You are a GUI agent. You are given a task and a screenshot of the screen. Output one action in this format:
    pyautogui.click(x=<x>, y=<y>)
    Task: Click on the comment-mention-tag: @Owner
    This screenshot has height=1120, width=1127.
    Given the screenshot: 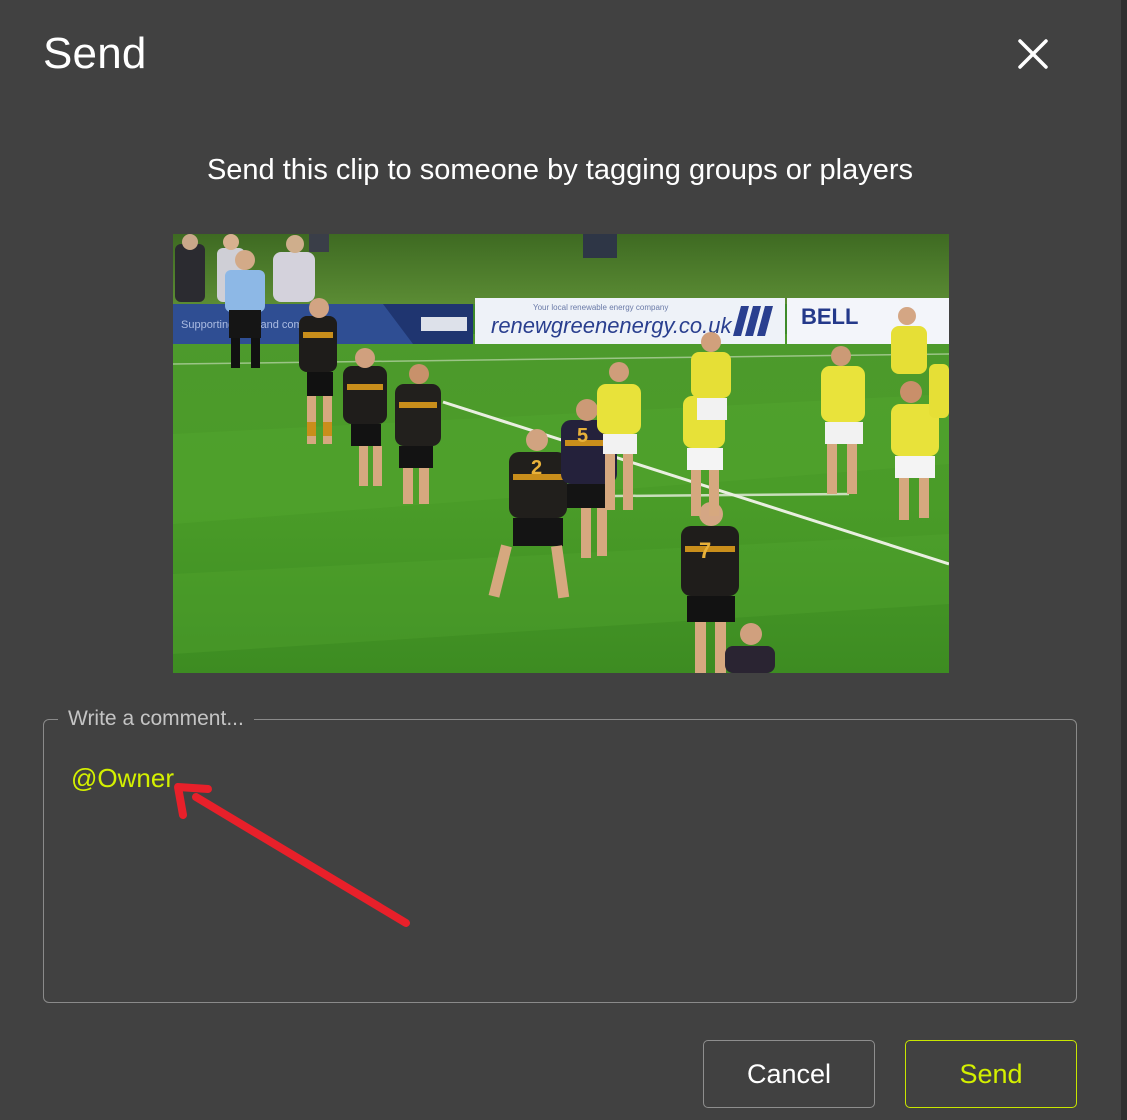 What is the action you would take?
    pyautogui.click(x=122, y=778)
    